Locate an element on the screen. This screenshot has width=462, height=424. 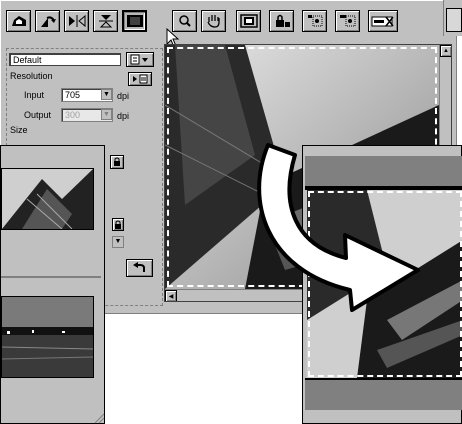
mirror-horizontal-icon is located at coordinates (76, 21).